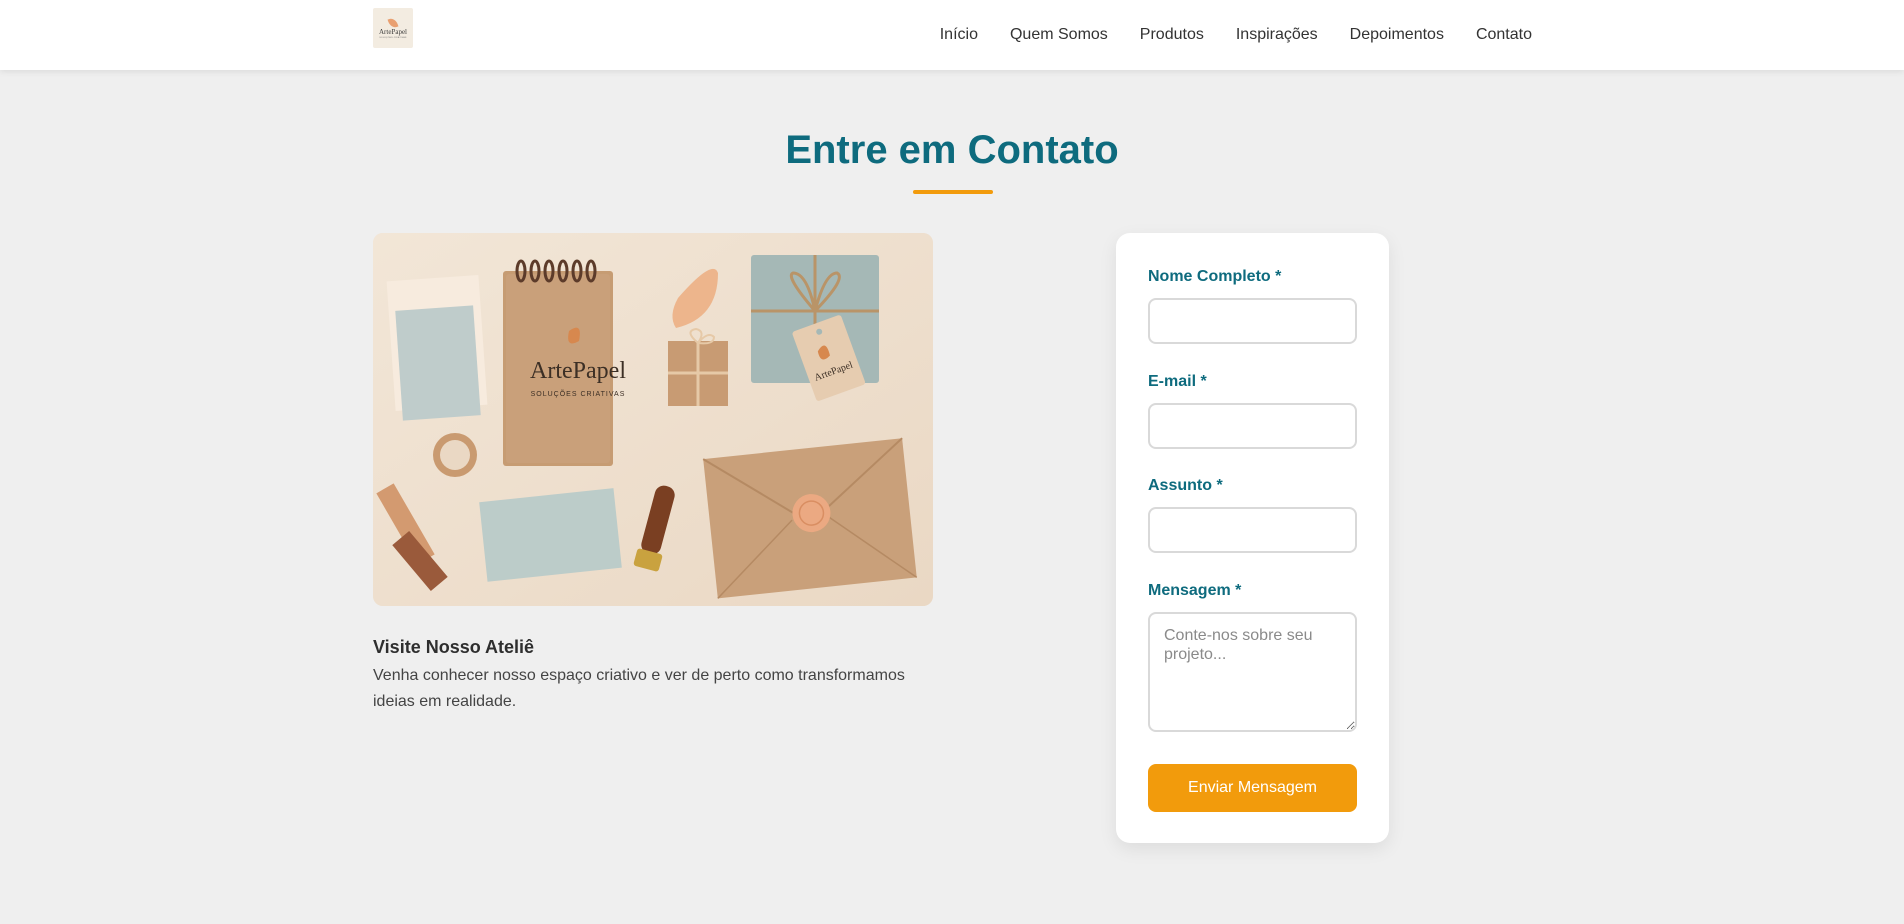  I want to click on nav-link-inicio: Início, so click(959, 35).